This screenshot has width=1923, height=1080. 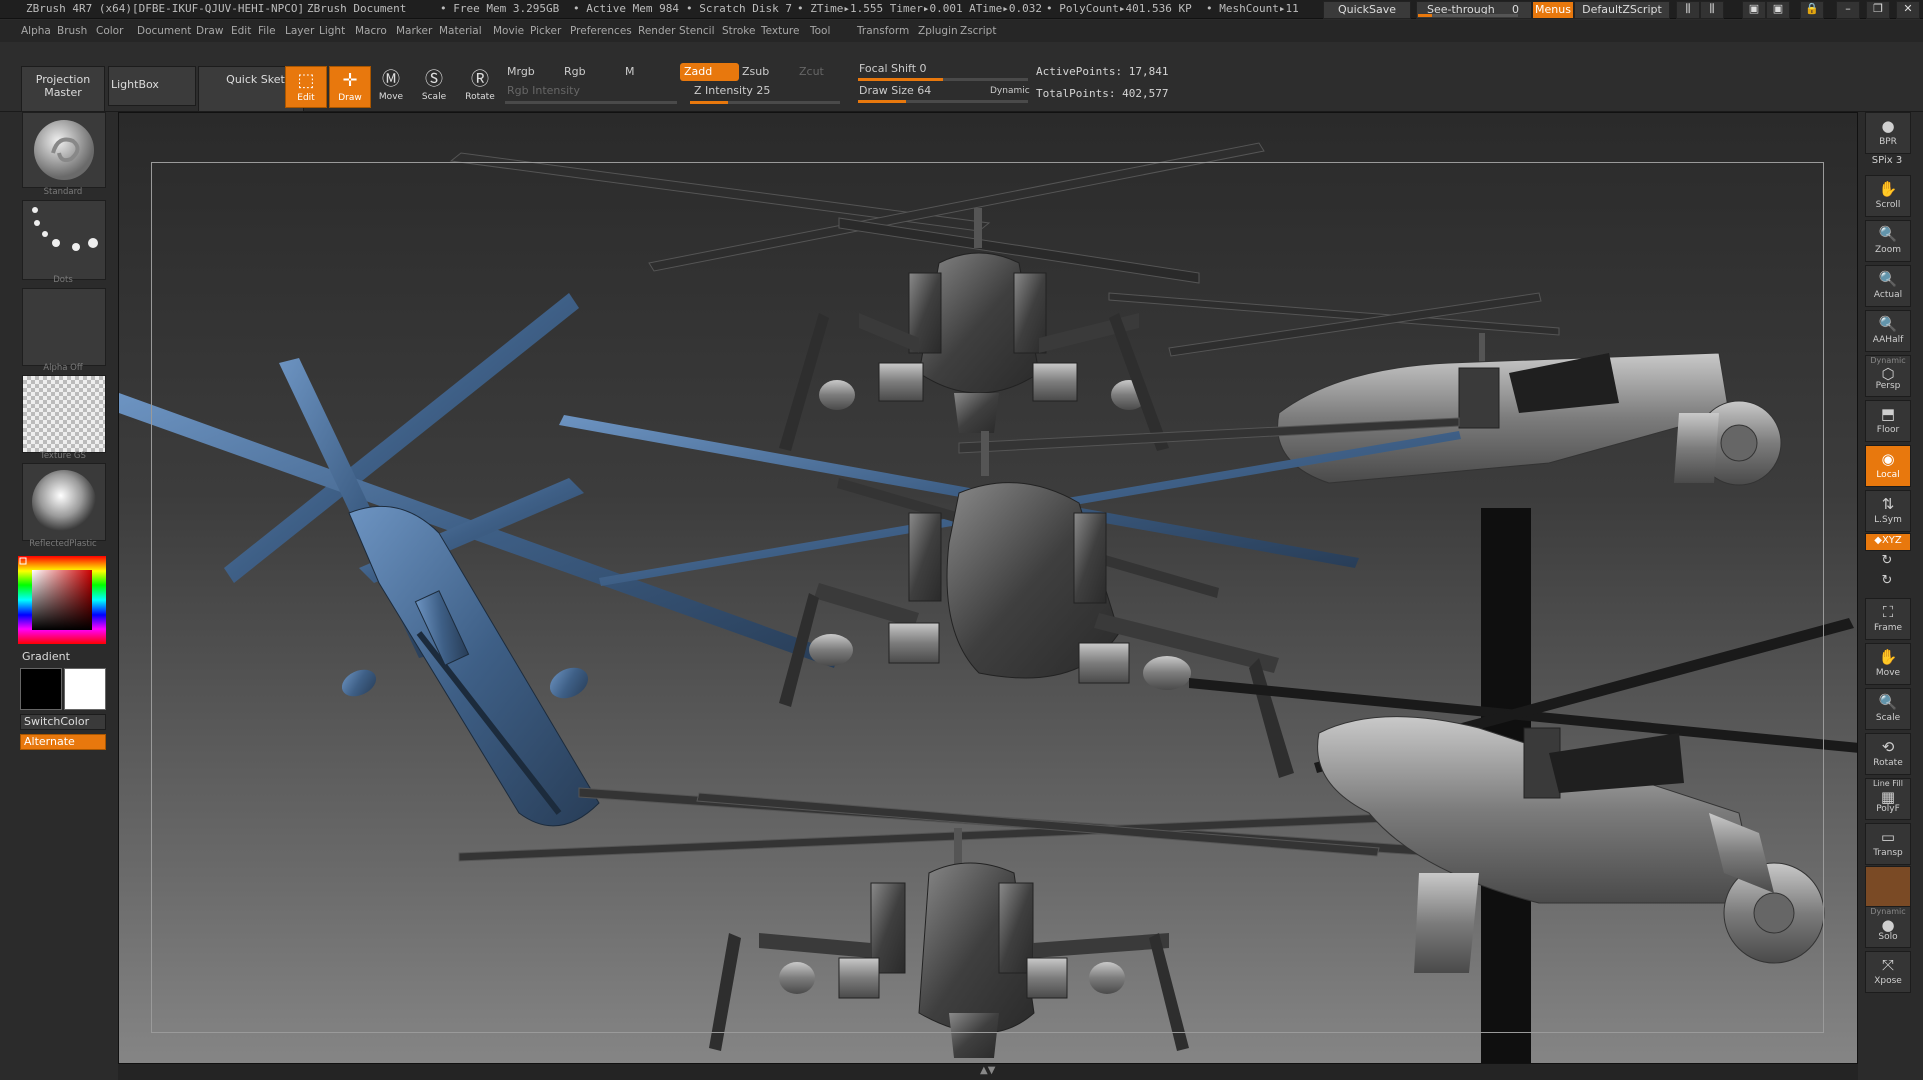 What do you see at coordinates (1888, 927) in the screenshot?
I see `solo-button: Dynamic ● Solo` at bounding box center [1888, 927].